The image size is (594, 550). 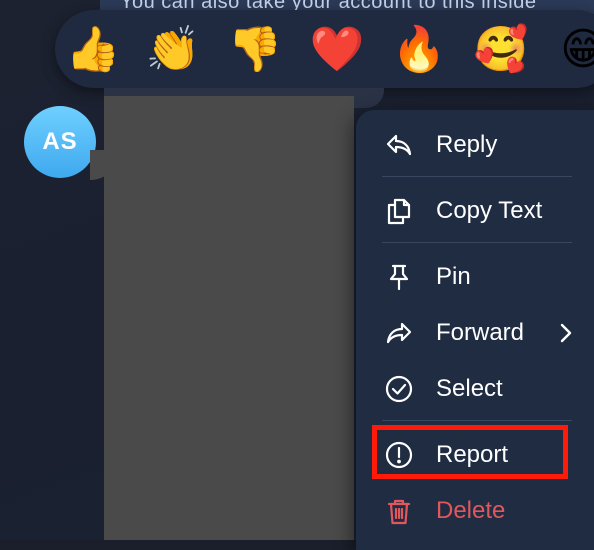 What do you see at coordinates (399, 211) in the screenshot?
I see `copy-icon` at bounding box center [399, 211].